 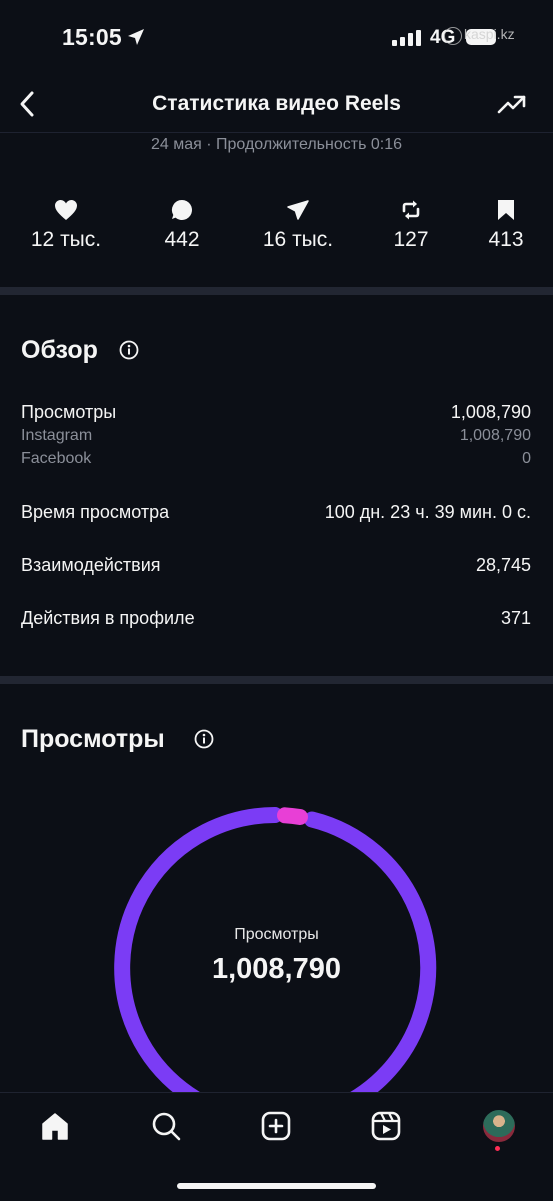 I want to click on comments-count: 442, so click(x=182, y=239).